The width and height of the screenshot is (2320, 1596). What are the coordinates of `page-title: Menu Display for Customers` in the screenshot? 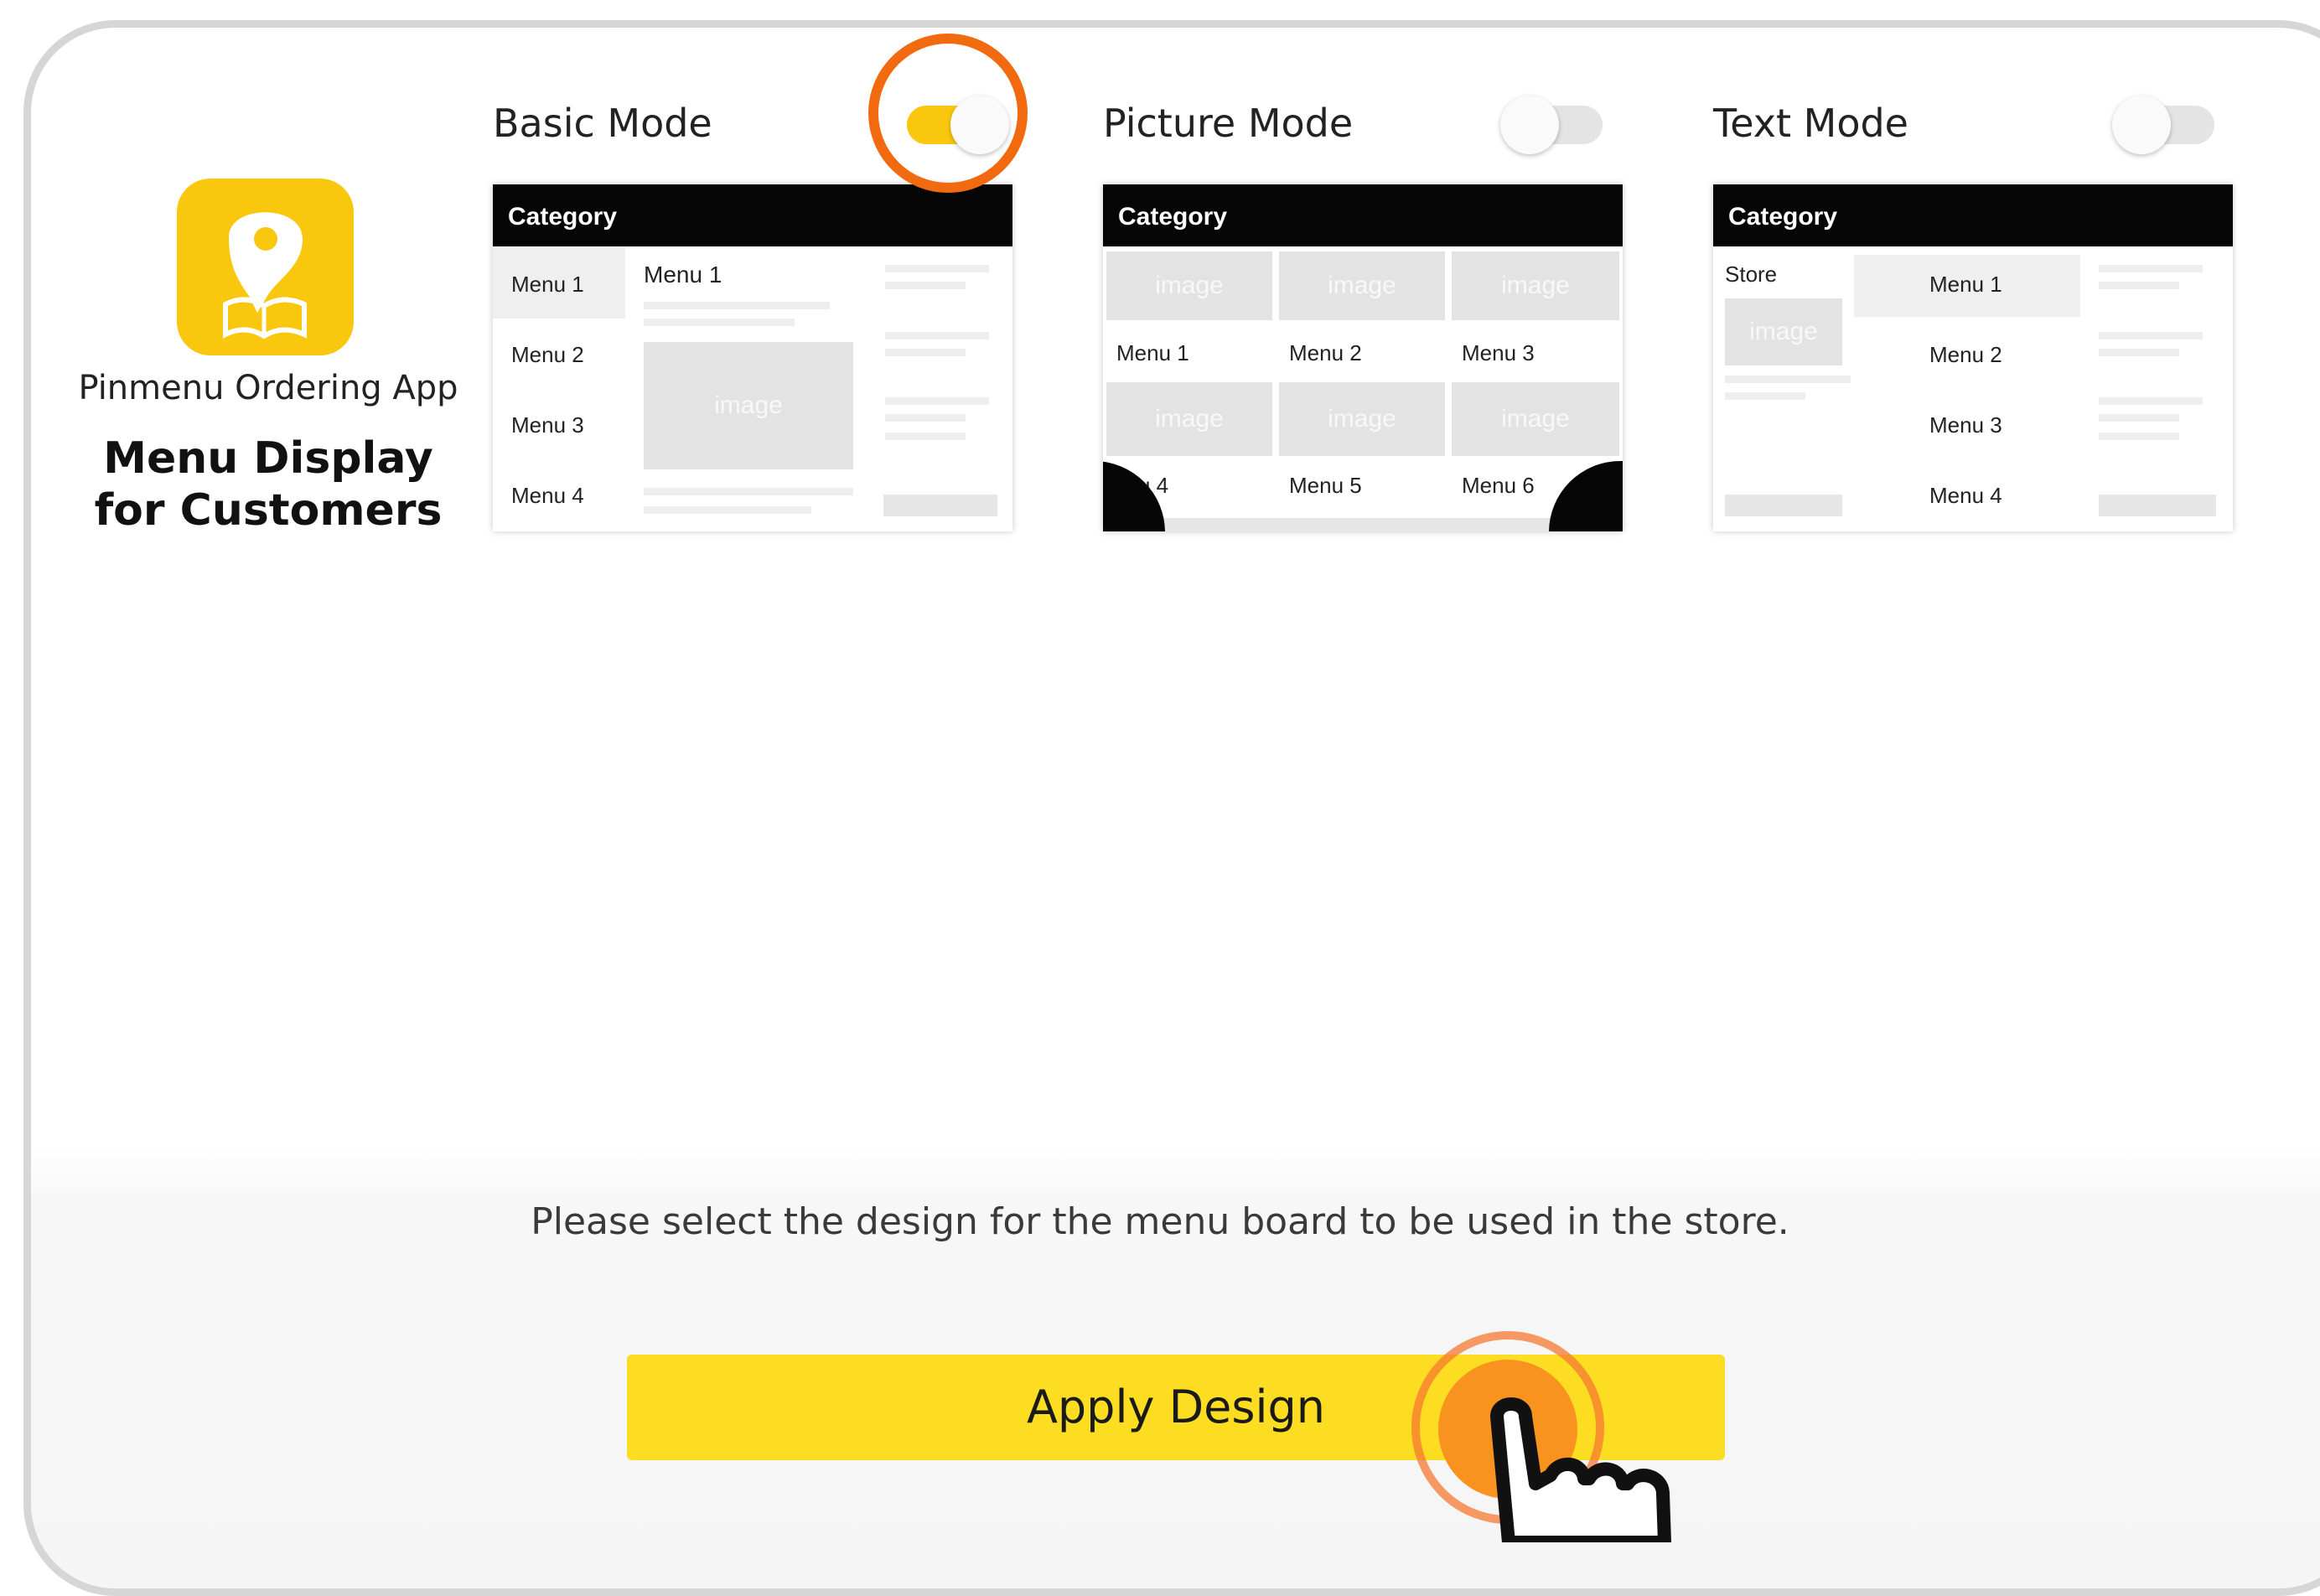 It's located at (268, 484).